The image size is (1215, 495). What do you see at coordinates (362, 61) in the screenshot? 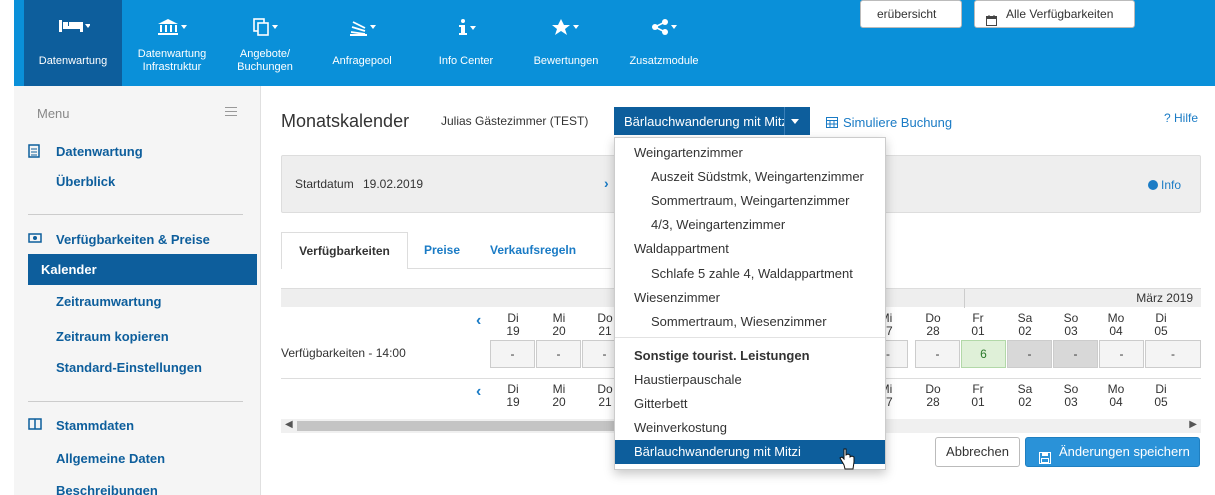
I see `nav-label: Anfragepool` at bounding box center [362, 61].